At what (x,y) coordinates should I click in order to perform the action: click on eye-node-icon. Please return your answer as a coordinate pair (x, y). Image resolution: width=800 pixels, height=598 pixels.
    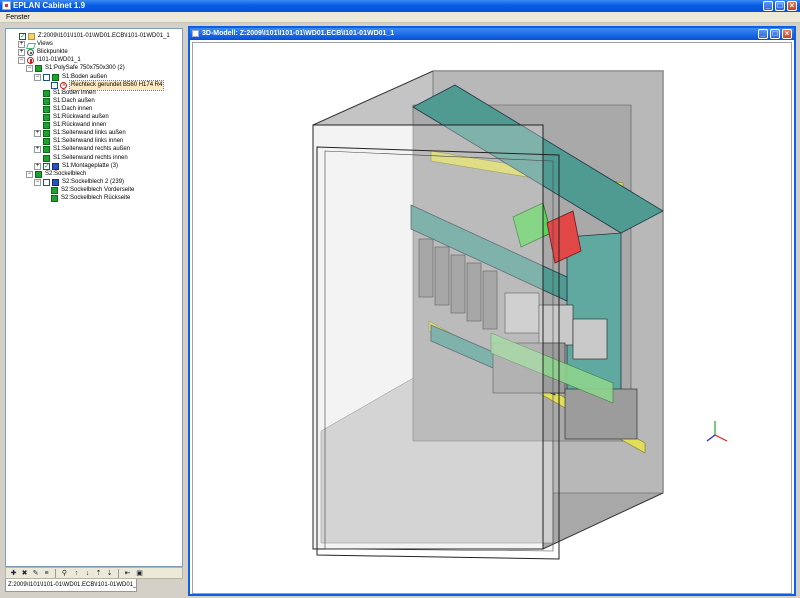
    Looking at the image, I should click on (30, 53).